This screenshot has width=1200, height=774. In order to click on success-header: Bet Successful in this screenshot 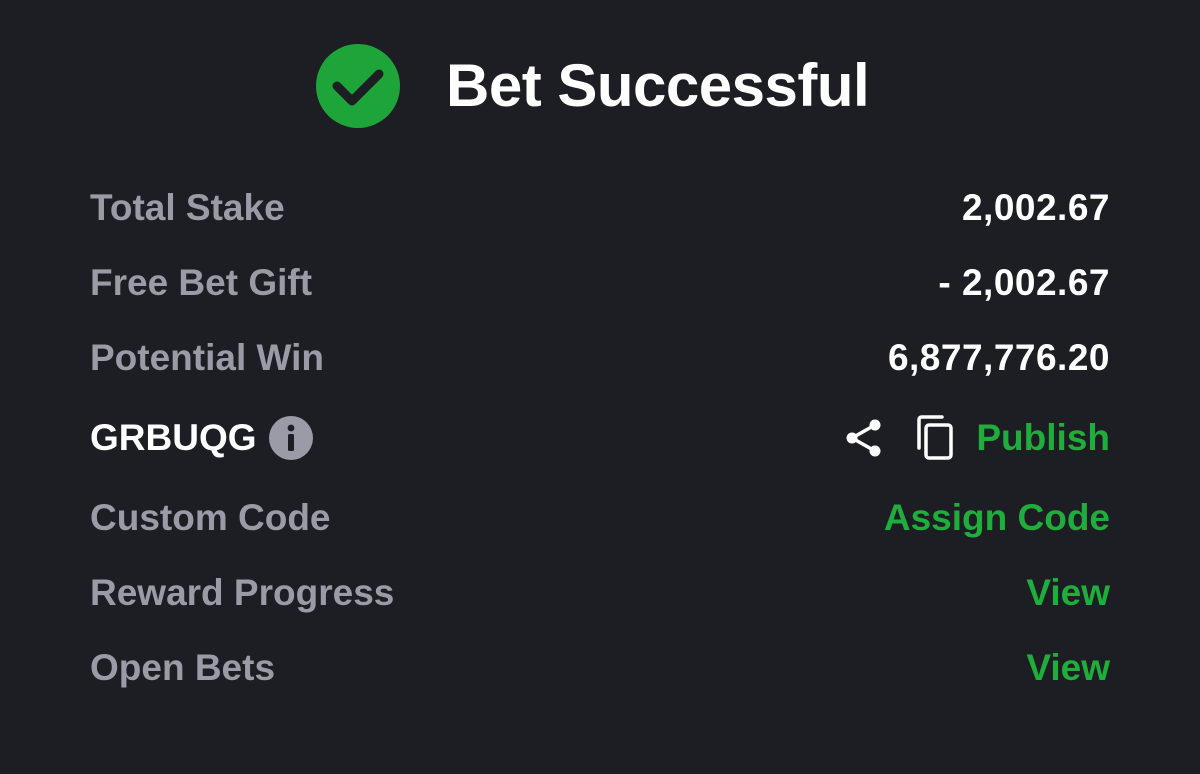, I will do `click(600, 86)`.